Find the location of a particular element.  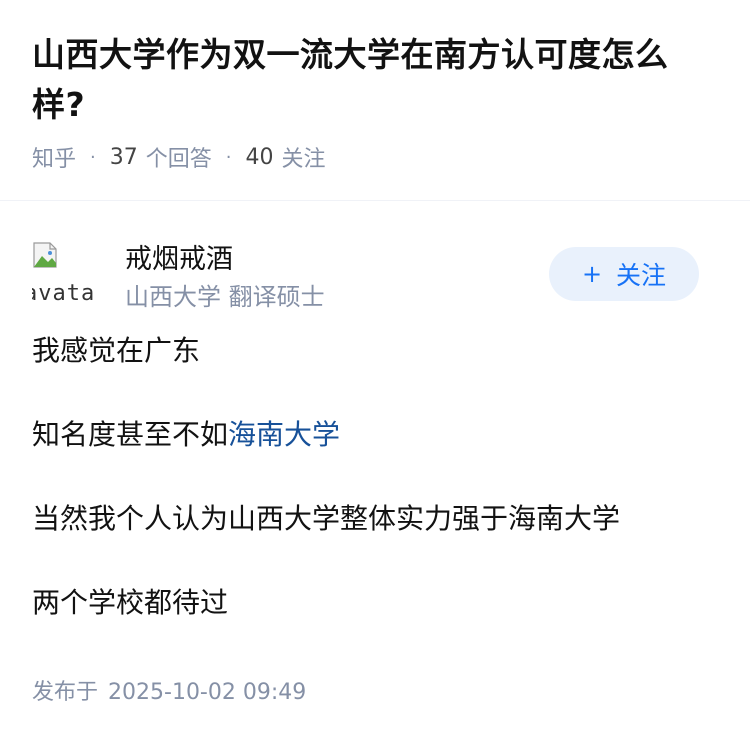

answers-count: 37 is located at coordinates (123, 157).